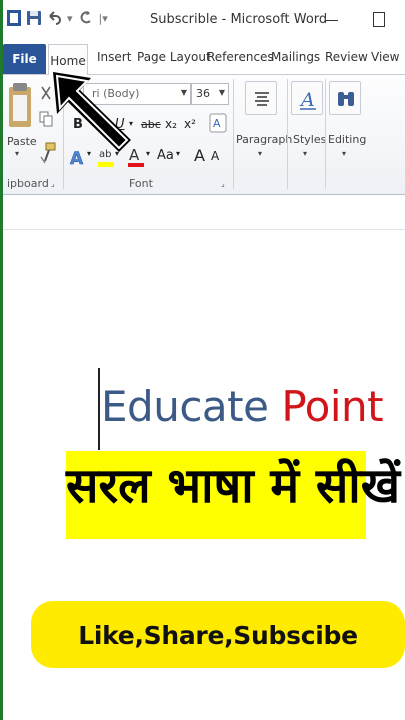 The height and width of the screenshot is (720, 405). Describe the element at coordinates (171, 124) in the screenshot. I see `subscript-button: x₂` at that location.